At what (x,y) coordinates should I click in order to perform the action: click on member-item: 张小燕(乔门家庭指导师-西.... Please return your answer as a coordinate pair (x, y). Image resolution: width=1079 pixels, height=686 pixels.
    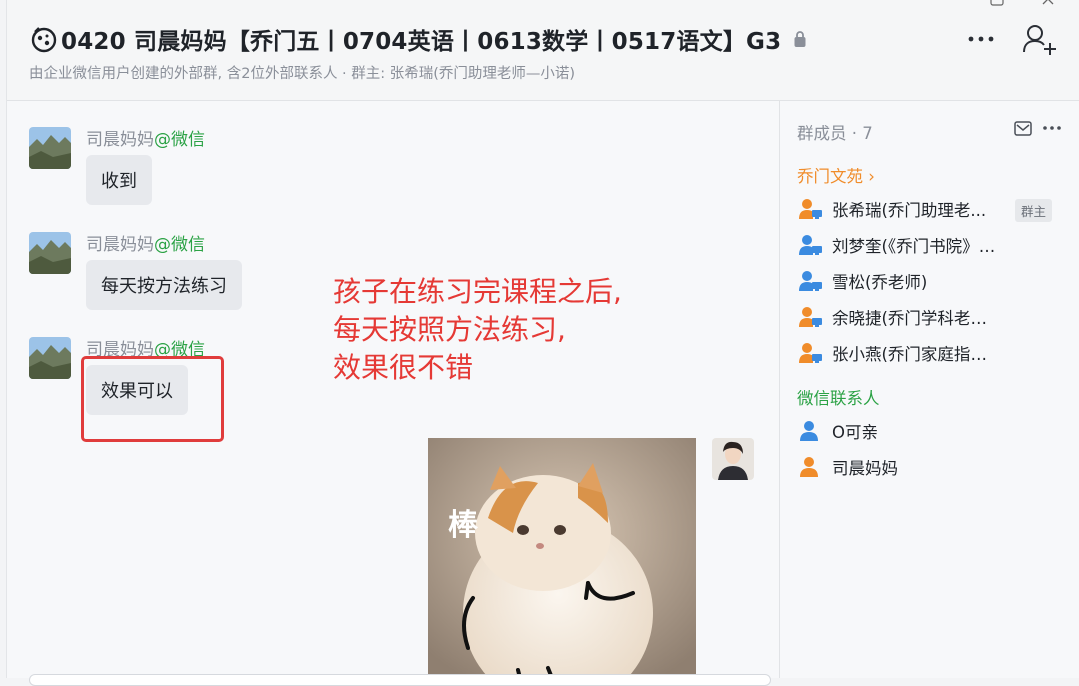
    Looking at the image, I should click on (900, 353).